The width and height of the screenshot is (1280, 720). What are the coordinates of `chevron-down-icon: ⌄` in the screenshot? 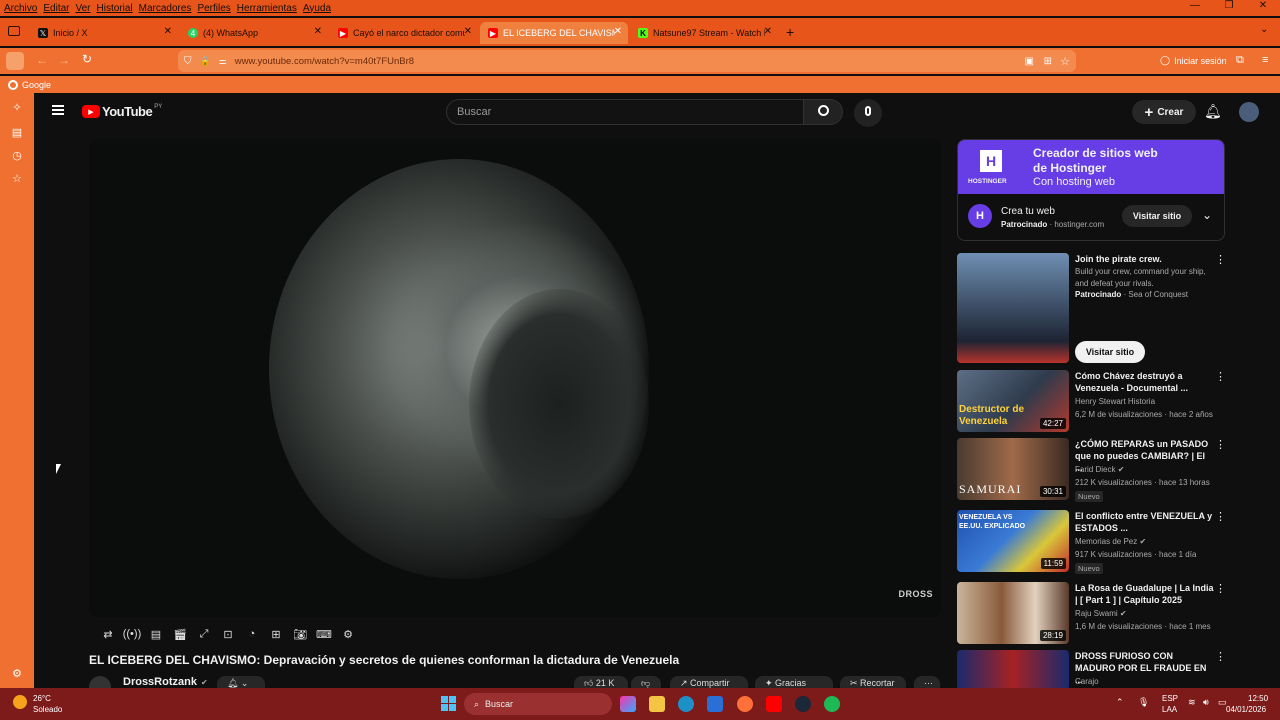 It's located at (1207, 215).